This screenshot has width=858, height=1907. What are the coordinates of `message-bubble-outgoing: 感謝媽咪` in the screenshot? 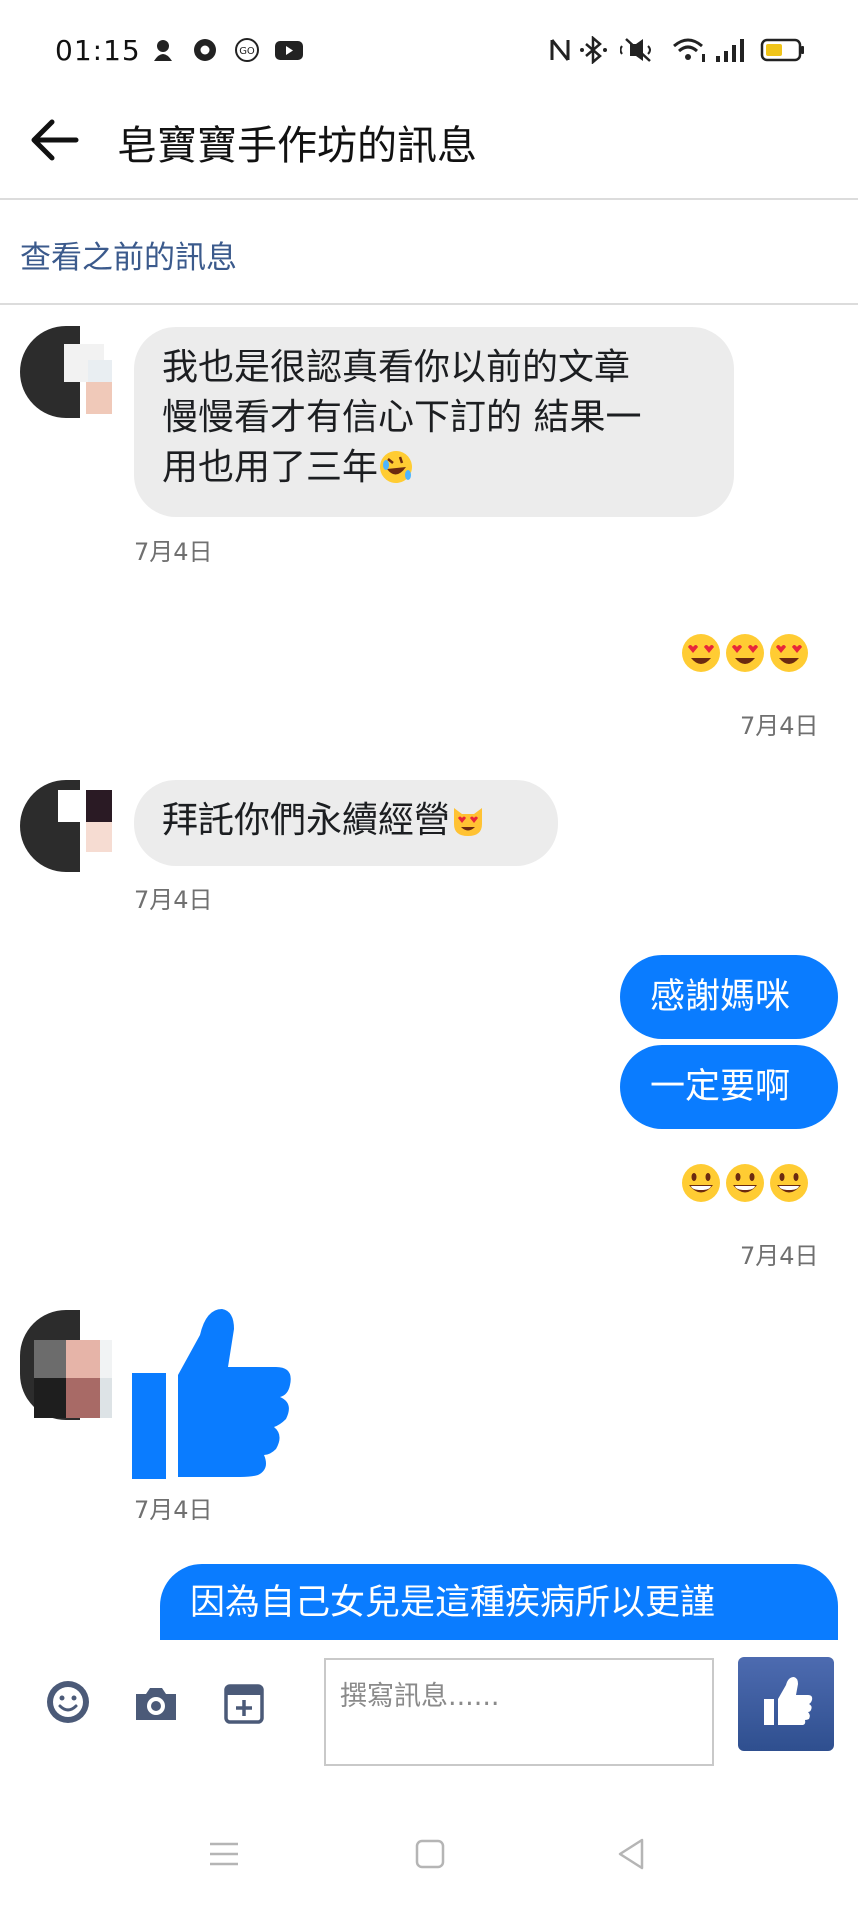 It's located at (729, 997).